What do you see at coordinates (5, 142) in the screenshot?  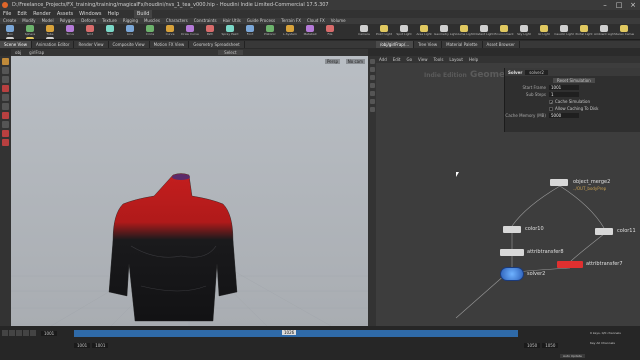 I see `magnet-tool-icon` at bounding box center [5, 142].